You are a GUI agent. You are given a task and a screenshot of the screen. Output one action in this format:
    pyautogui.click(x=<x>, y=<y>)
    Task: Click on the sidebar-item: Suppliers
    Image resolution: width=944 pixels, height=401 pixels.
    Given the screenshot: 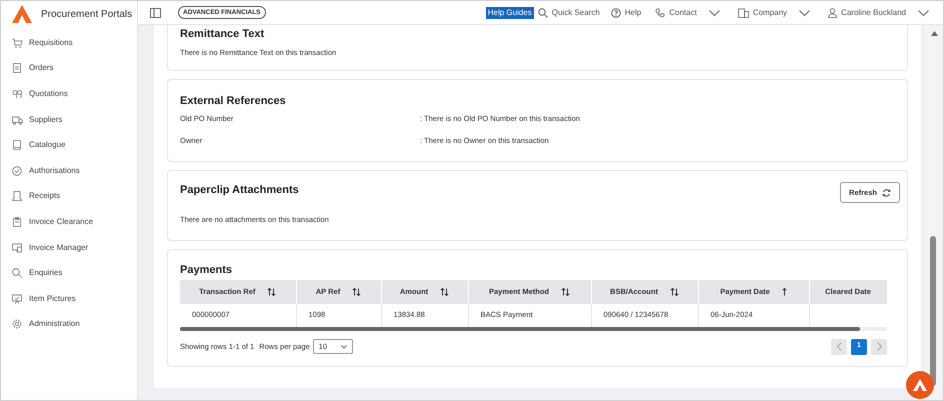 What is the action you would take?
    pyautogui.click(x=69, y=119)
    